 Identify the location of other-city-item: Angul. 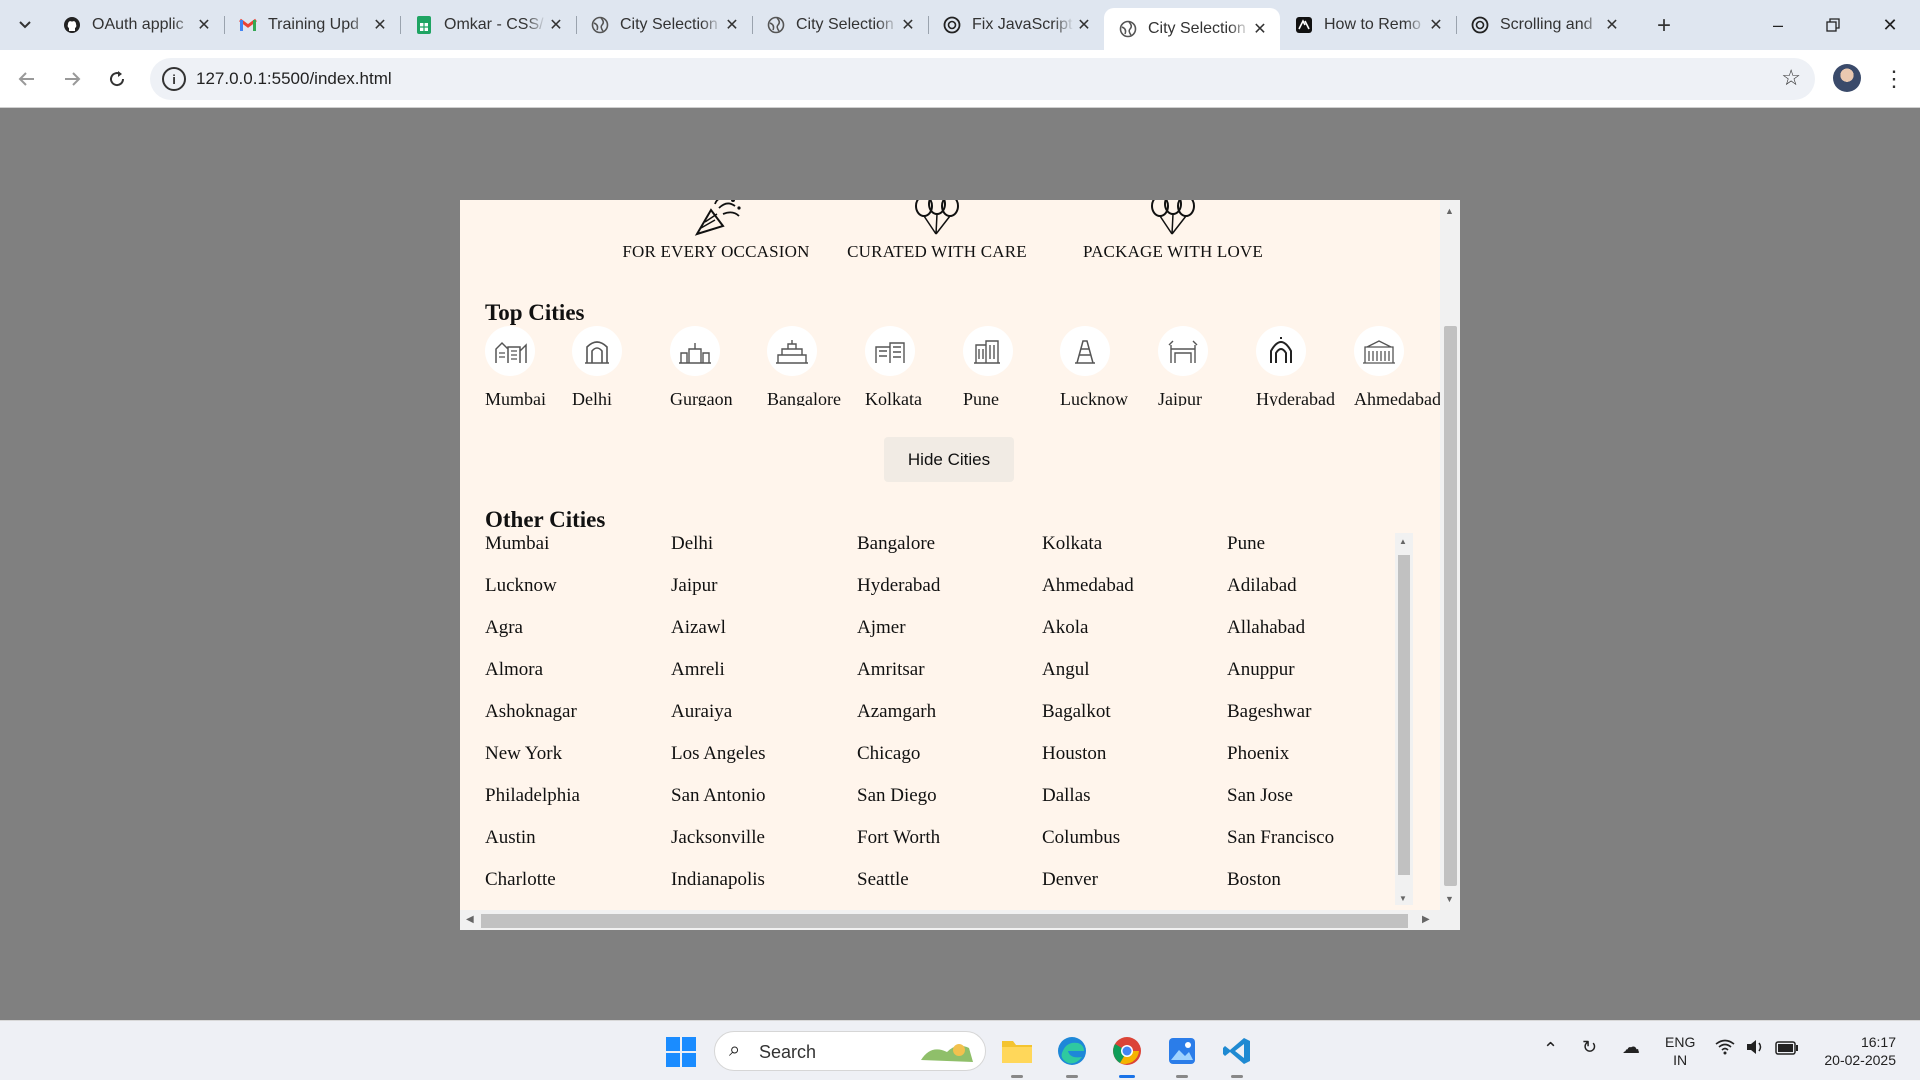
(1066, 670).